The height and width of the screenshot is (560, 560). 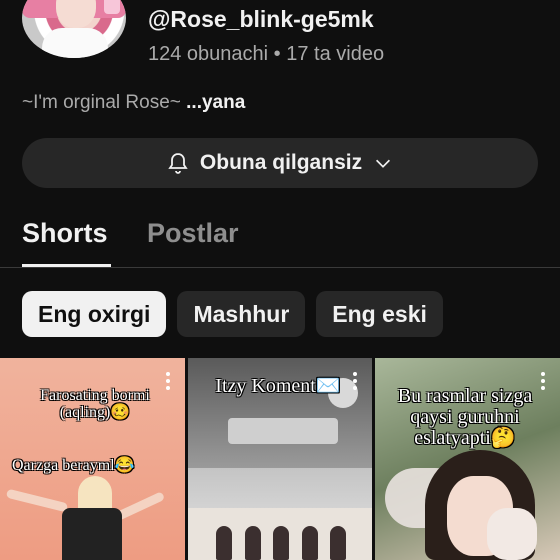 What do you see at coordinates (73, 465) in the screenshot?
I see `short-caption: Qarzga berayml😂` at bounding box center [73, 465].